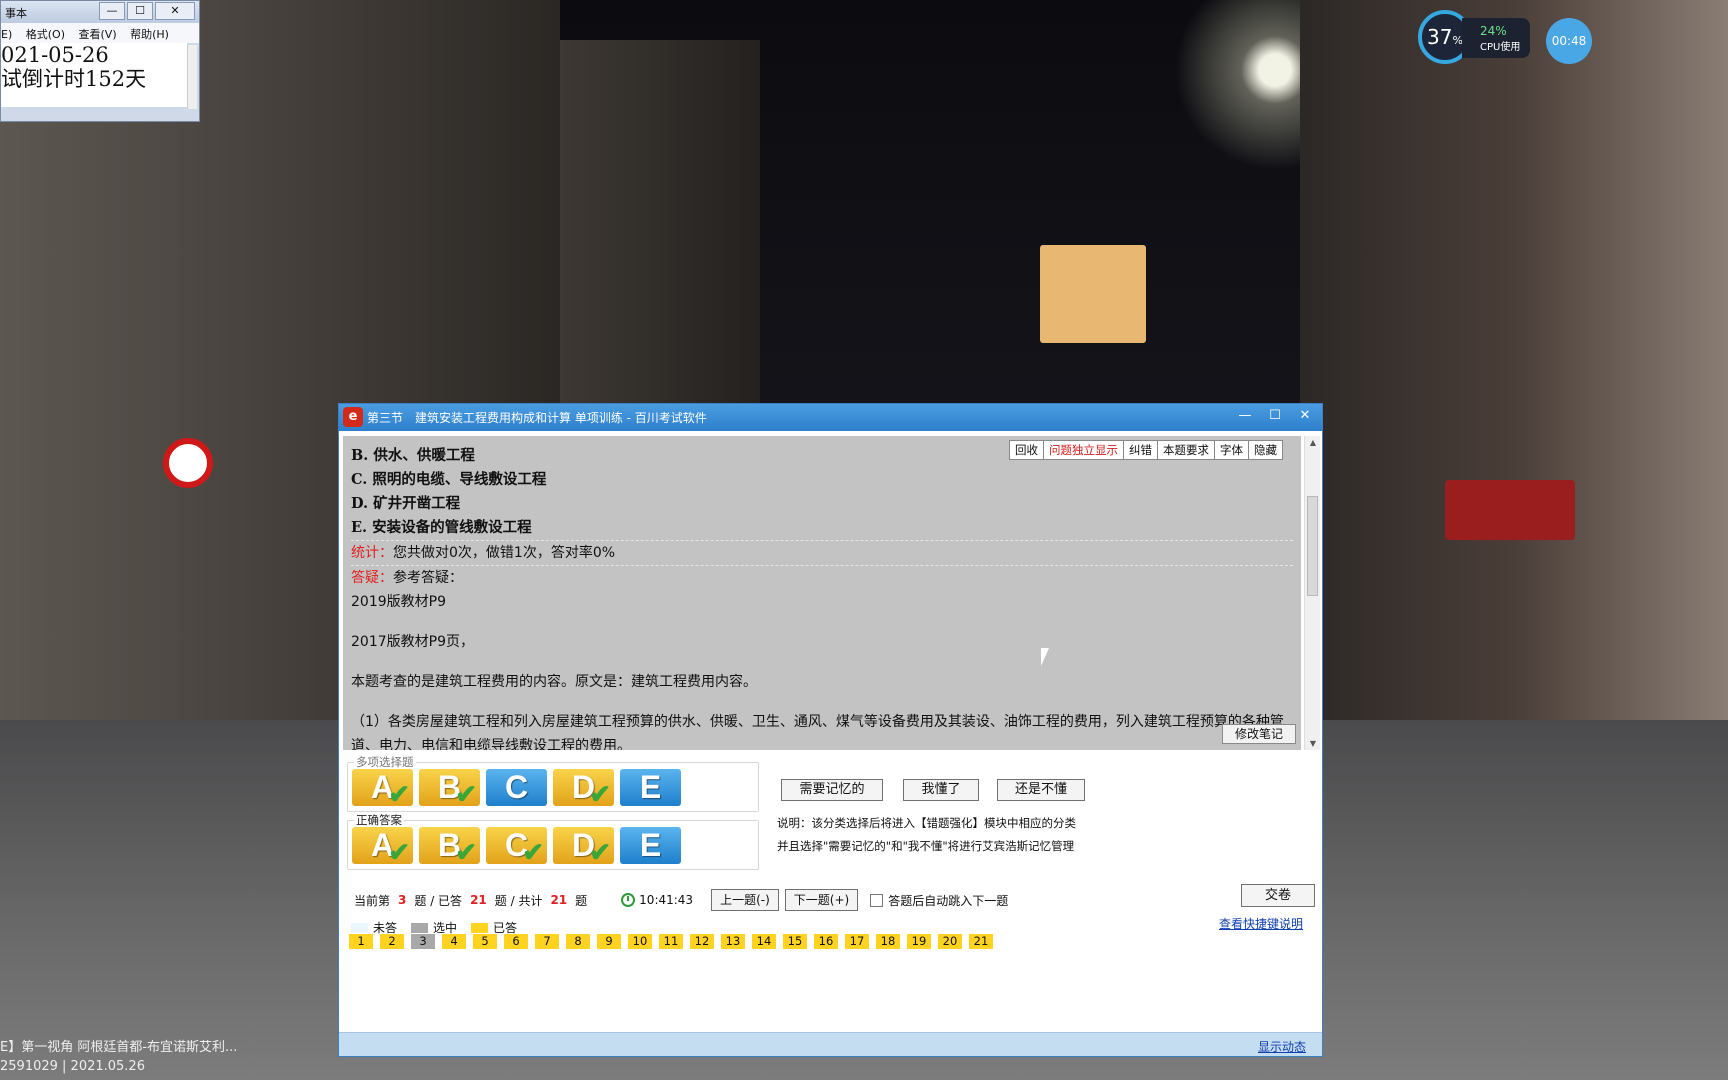  Describe the element at coordinates (192, 77) in the screenshot. I see `notepad-scrollbar` at that location.